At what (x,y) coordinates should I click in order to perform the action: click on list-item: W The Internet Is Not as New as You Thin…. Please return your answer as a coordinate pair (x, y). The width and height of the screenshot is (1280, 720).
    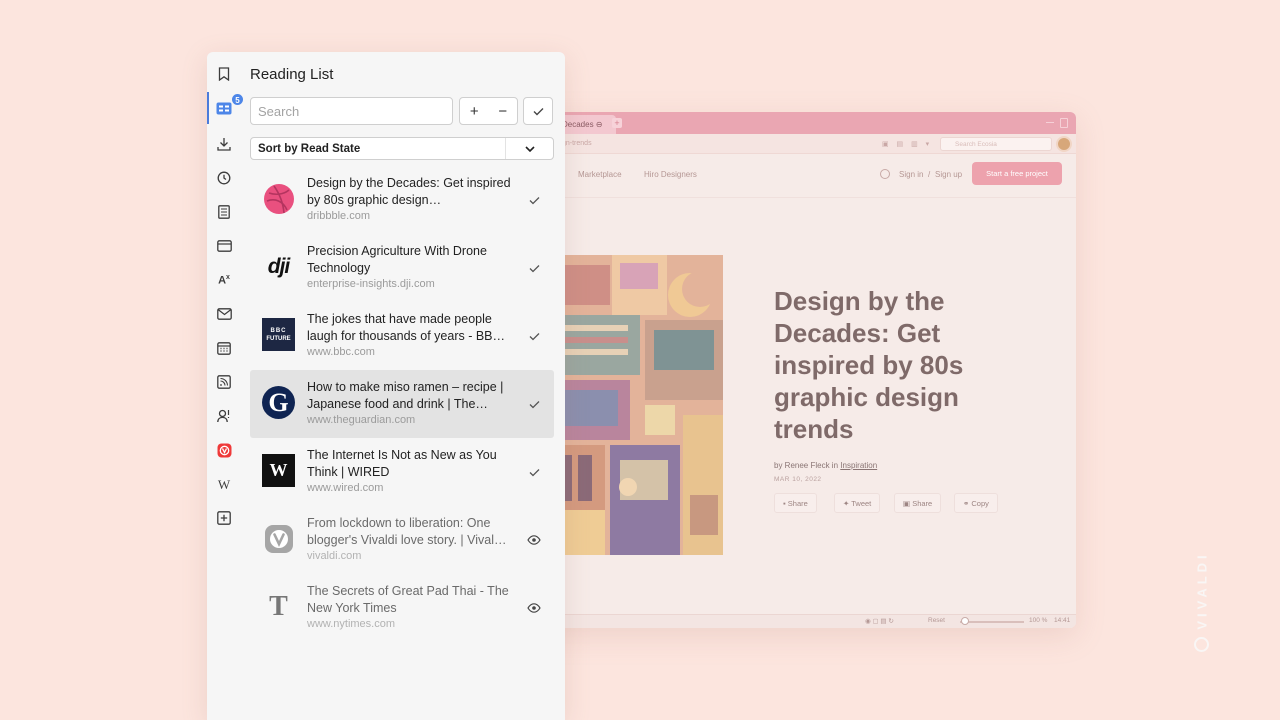
    Looking at the image, I should click on (402, 472).